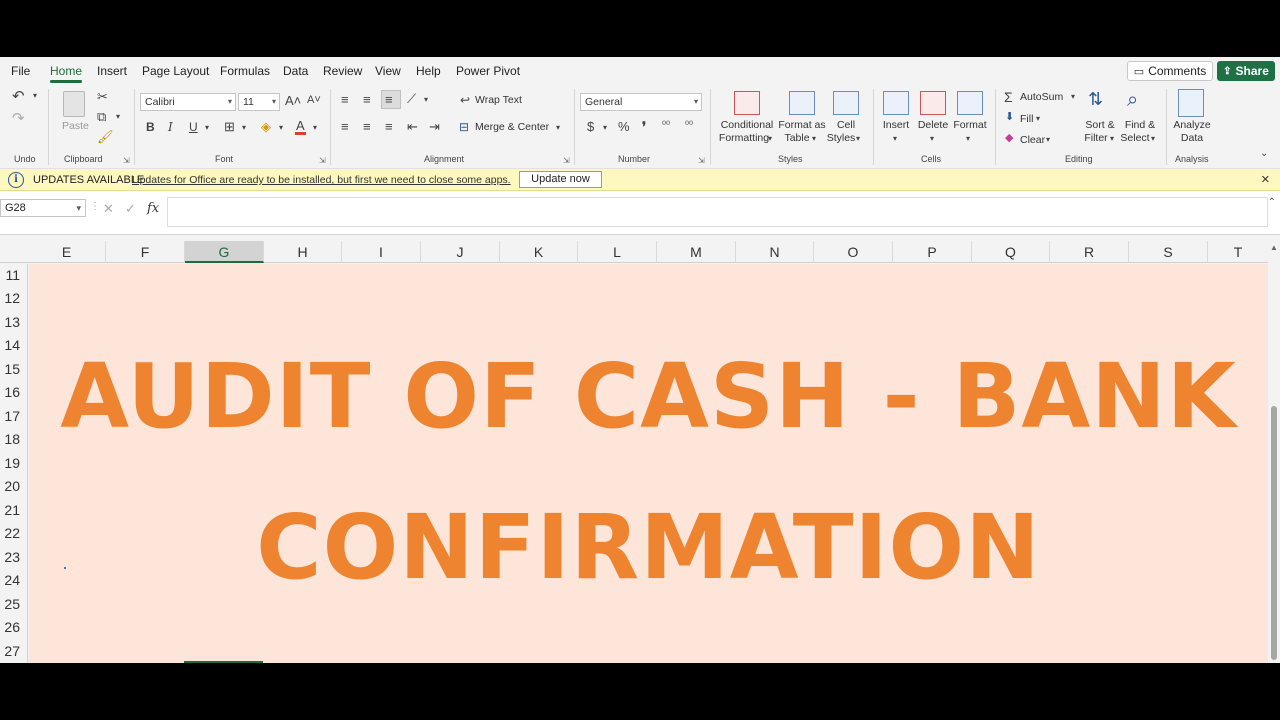  Describe the element at coordinates (145, 252) in the screenshot. I see `column-header-f: F` at that location.